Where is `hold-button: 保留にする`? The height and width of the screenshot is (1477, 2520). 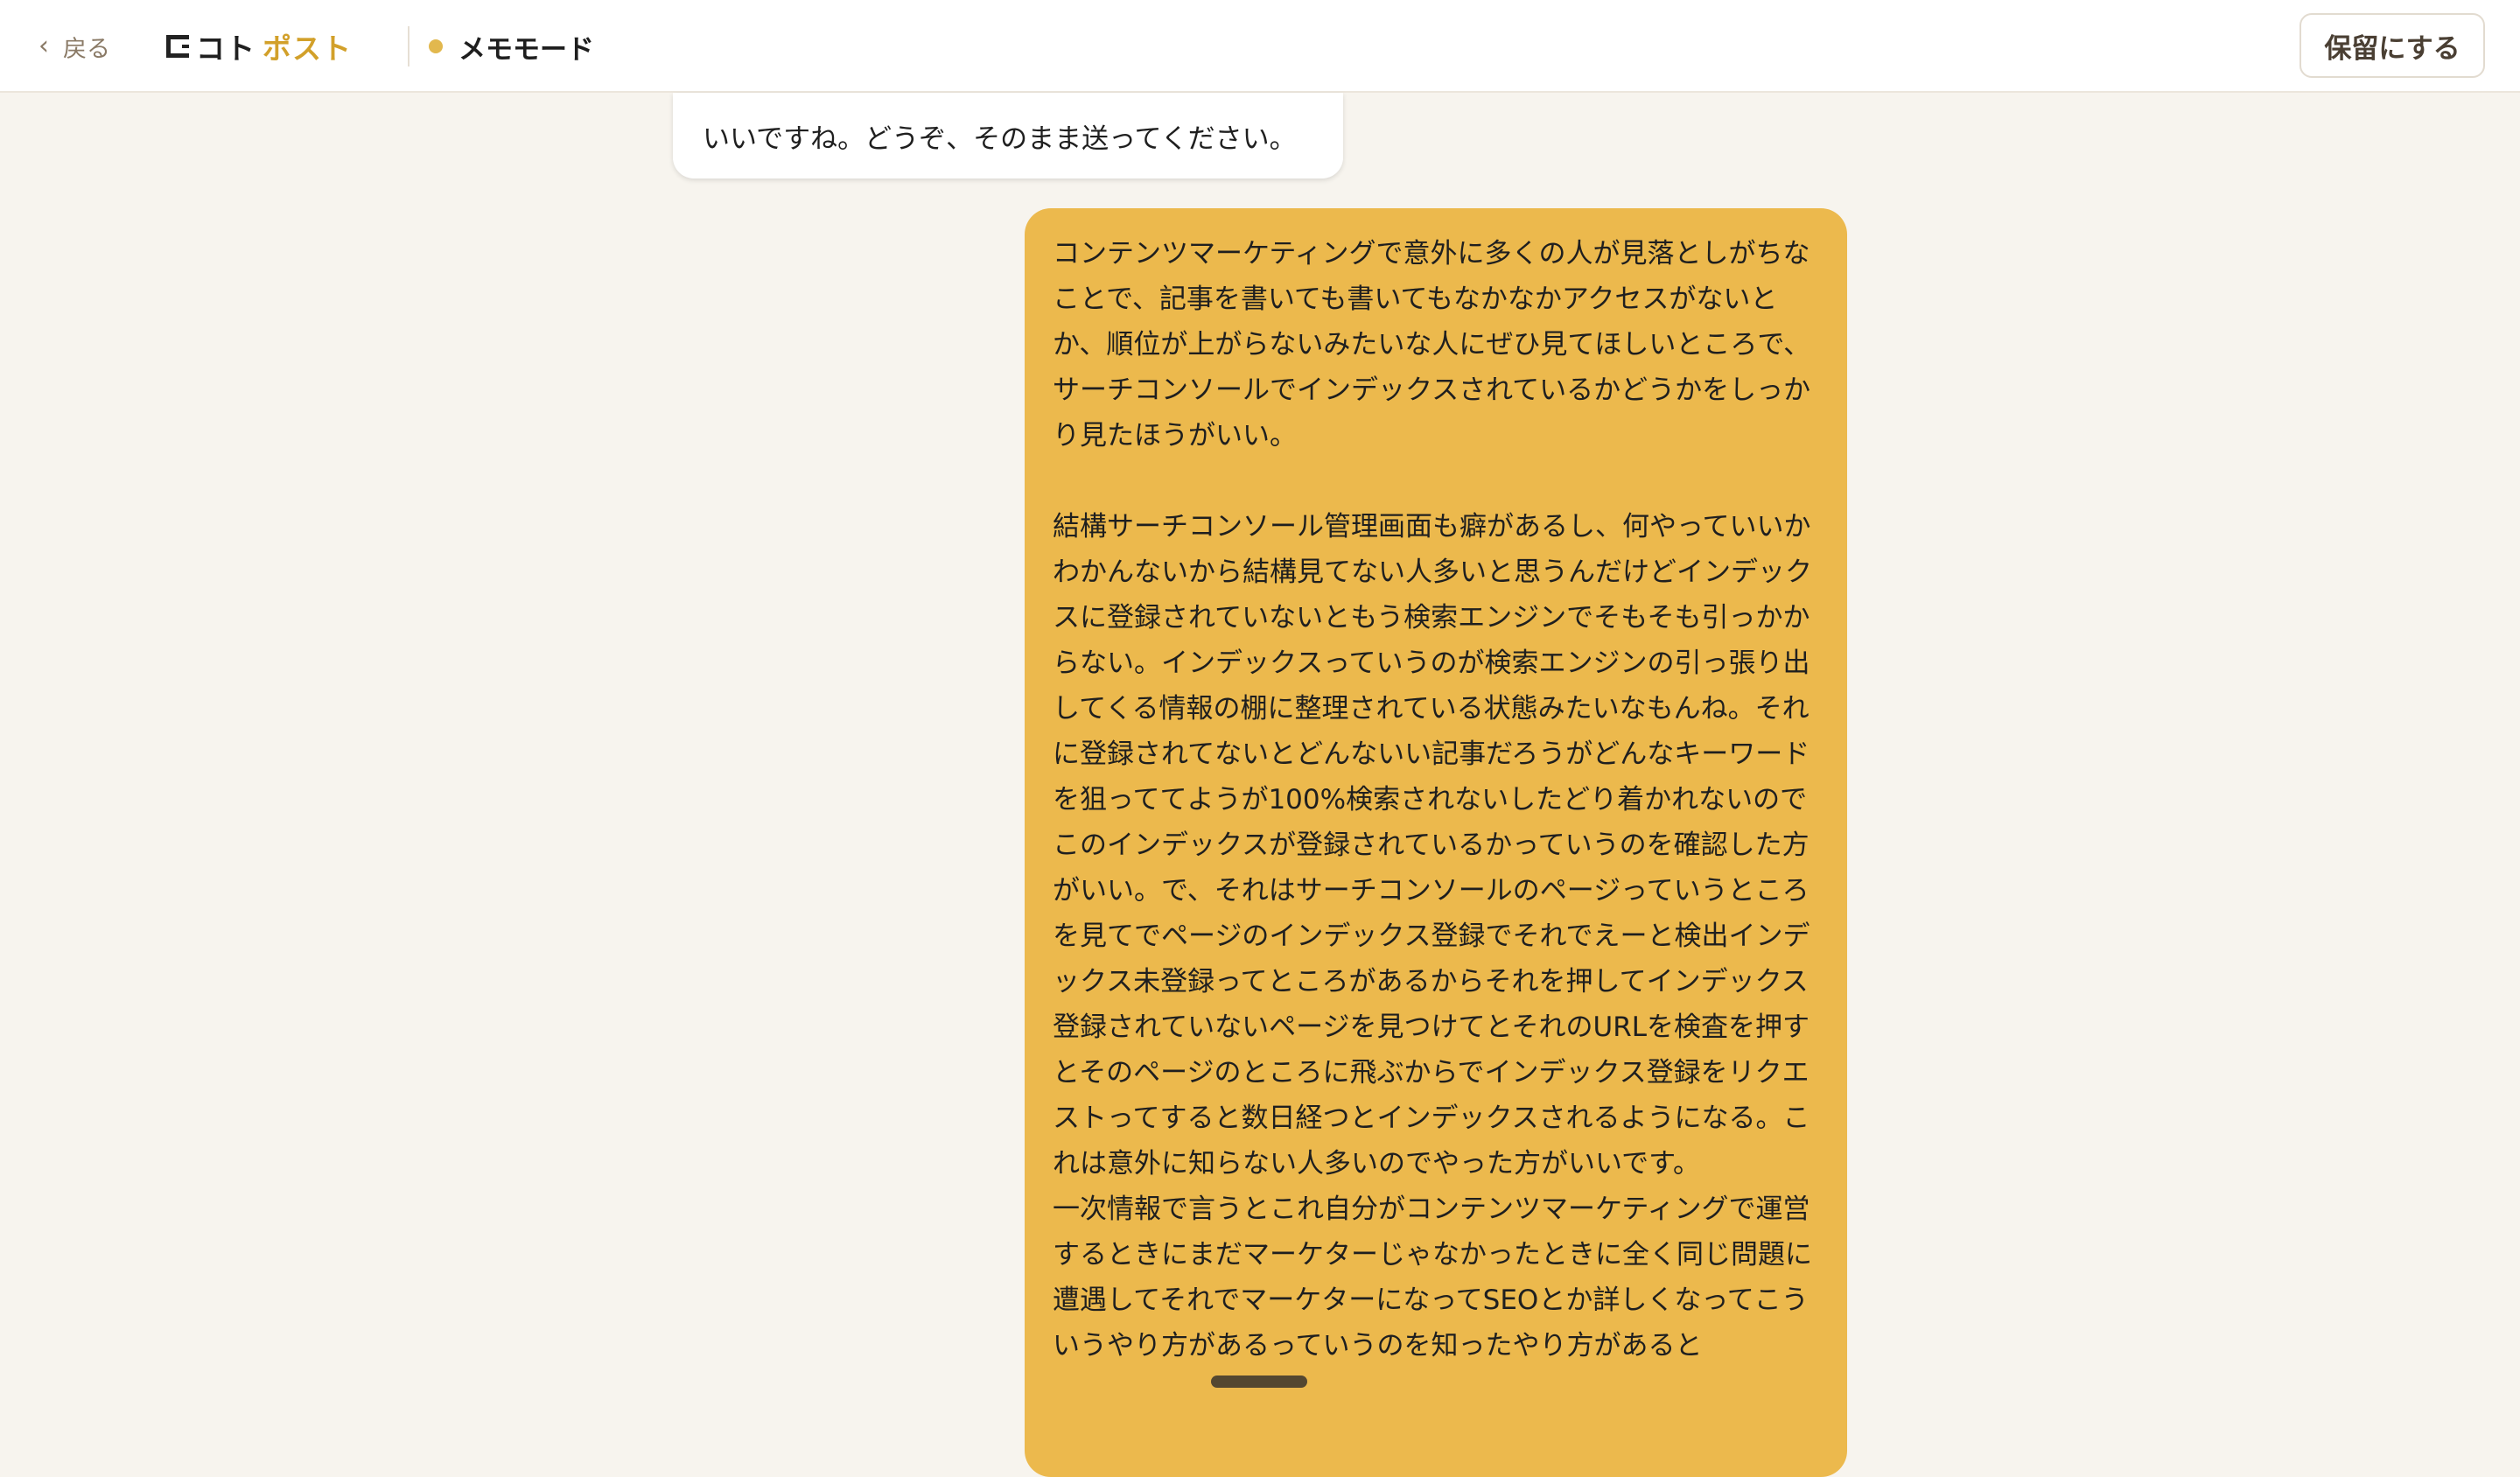 hold-button: 保留にする is located at coordinates (2392, 45).